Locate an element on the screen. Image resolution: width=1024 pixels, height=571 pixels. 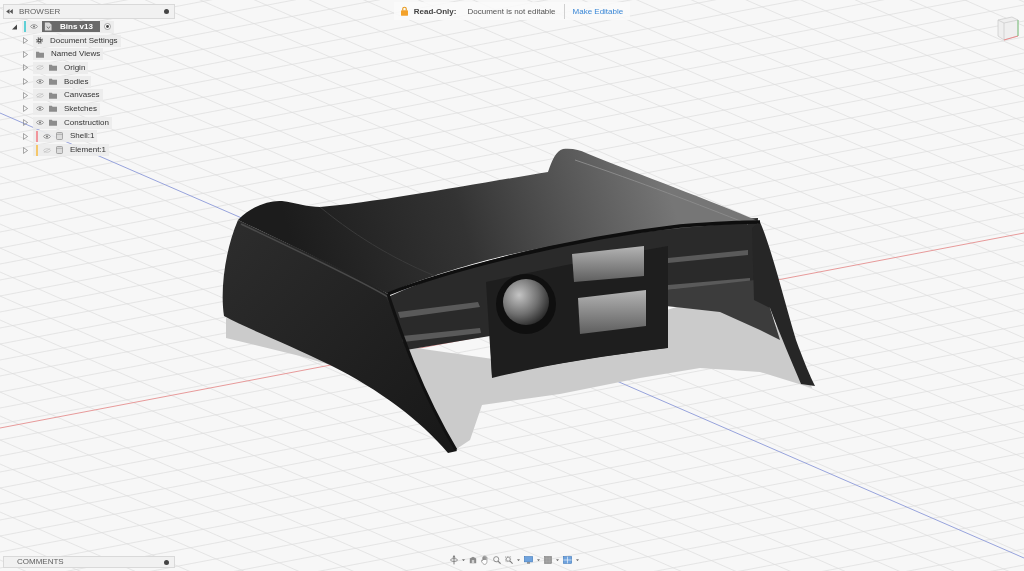
tree-item-label: Construction is located at coordinates (86, 122).